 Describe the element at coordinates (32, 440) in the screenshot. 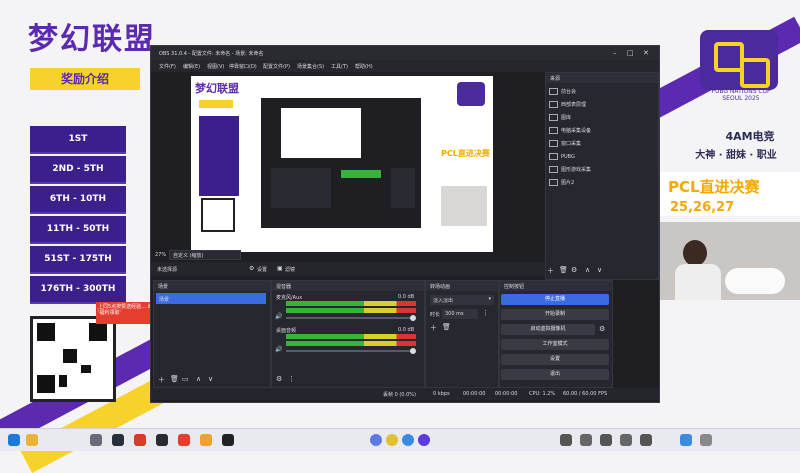

I see `folder-icon` at that location.